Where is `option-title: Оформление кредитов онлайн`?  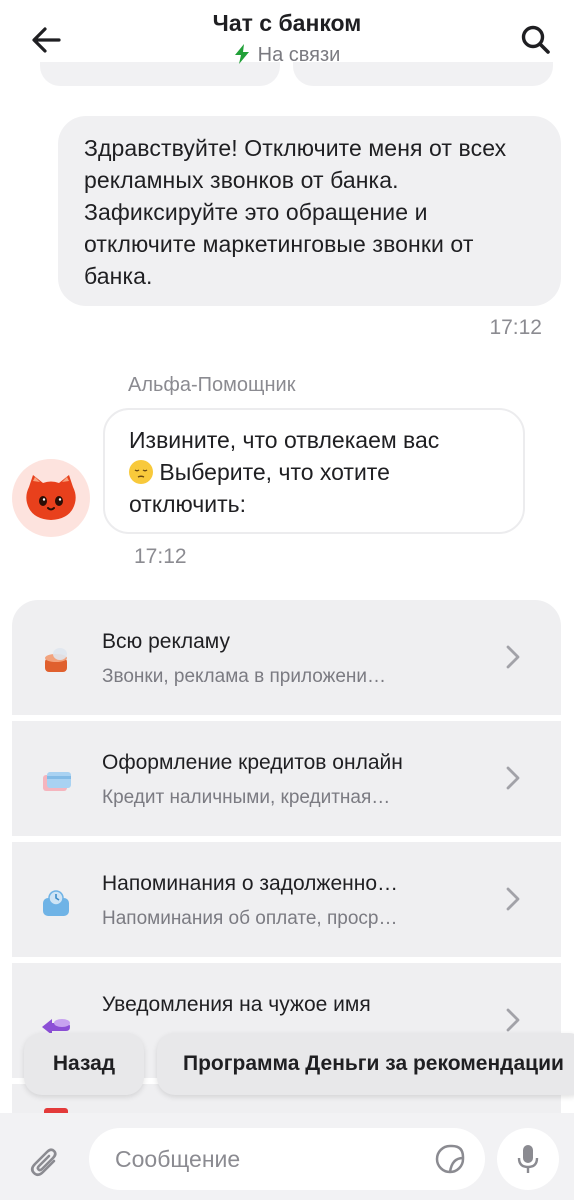 option-title: Оформление кредитов онлайн is located at coordinates (252, 762).